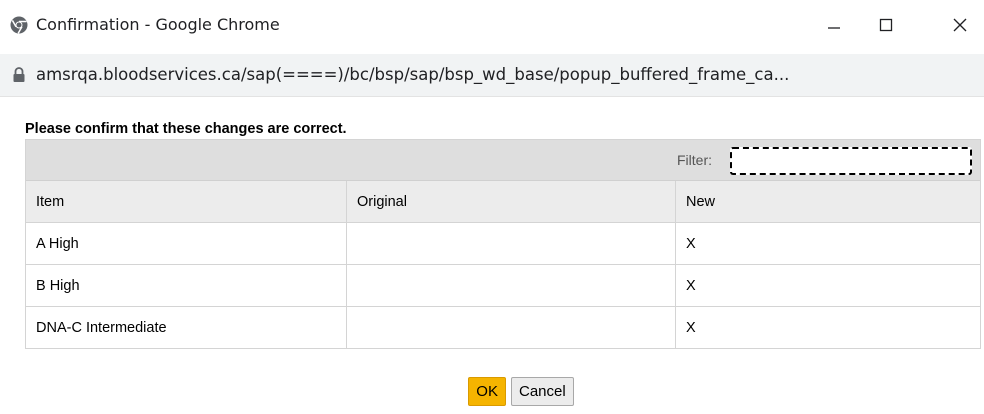 The image size is (984, 414). I want to click on table-row: DNA-C Intermediate X, so click(503, 327).